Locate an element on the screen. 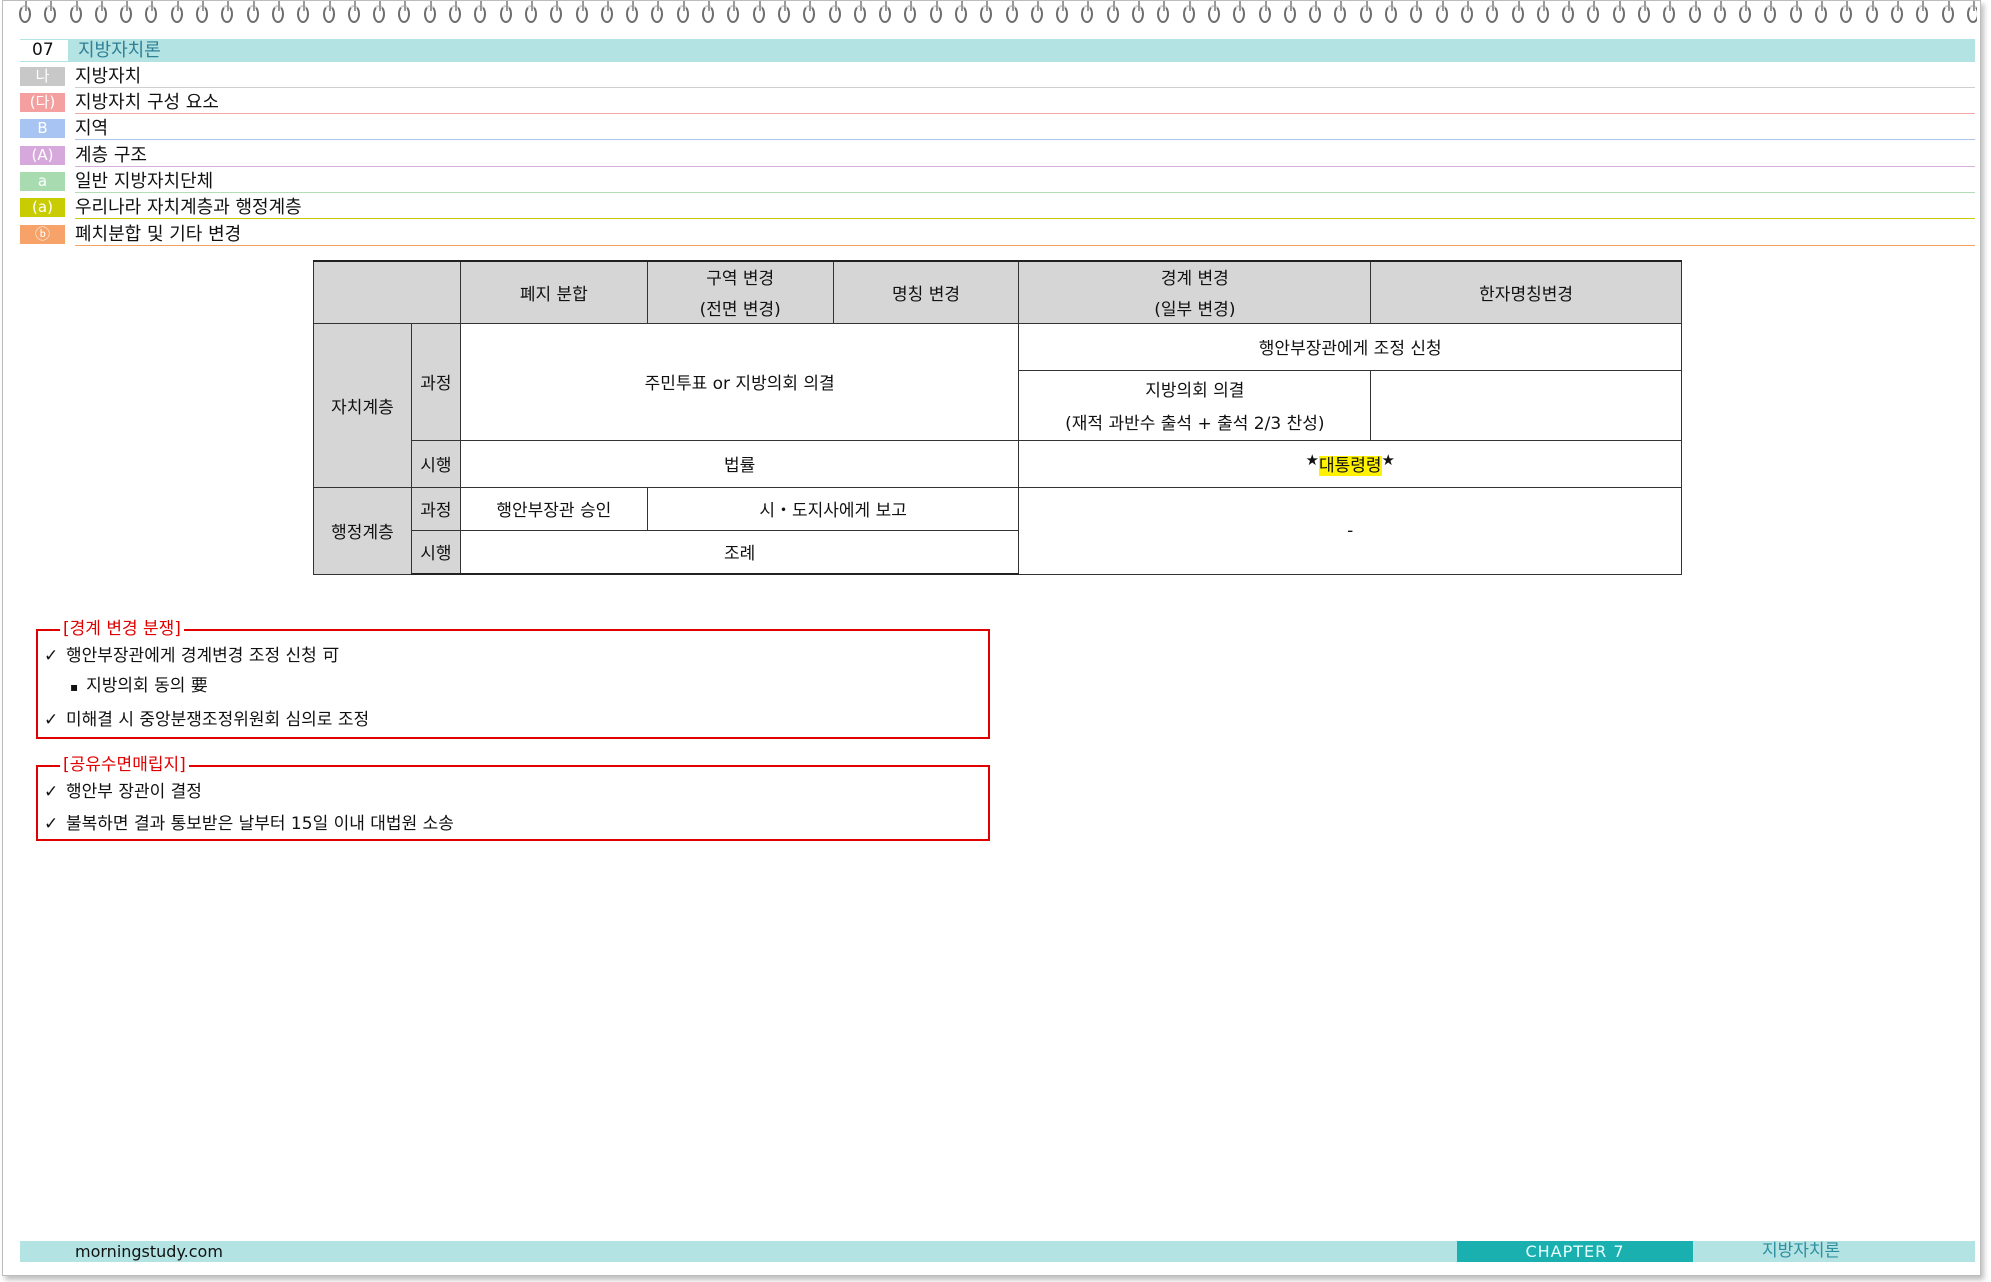  outline-text: 일반 지방자치단체 is located at coordinates (144, 181).